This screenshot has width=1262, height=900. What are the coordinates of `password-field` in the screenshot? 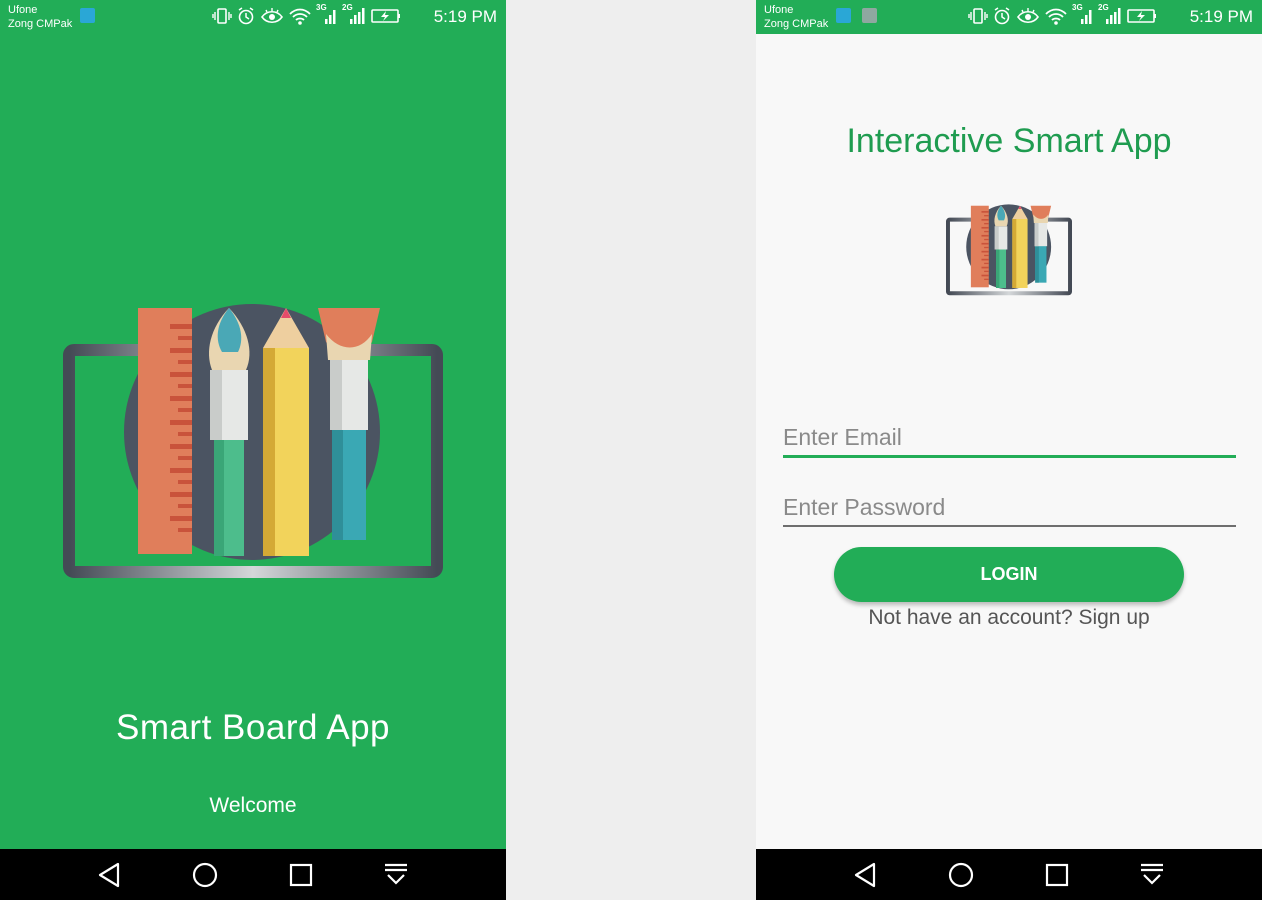 It's located at (1009, 510).